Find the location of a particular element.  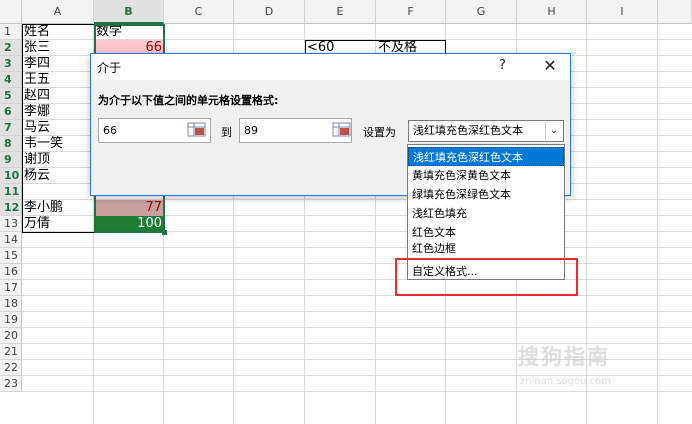

column-header-f: F is located at coordinates (411, 12).